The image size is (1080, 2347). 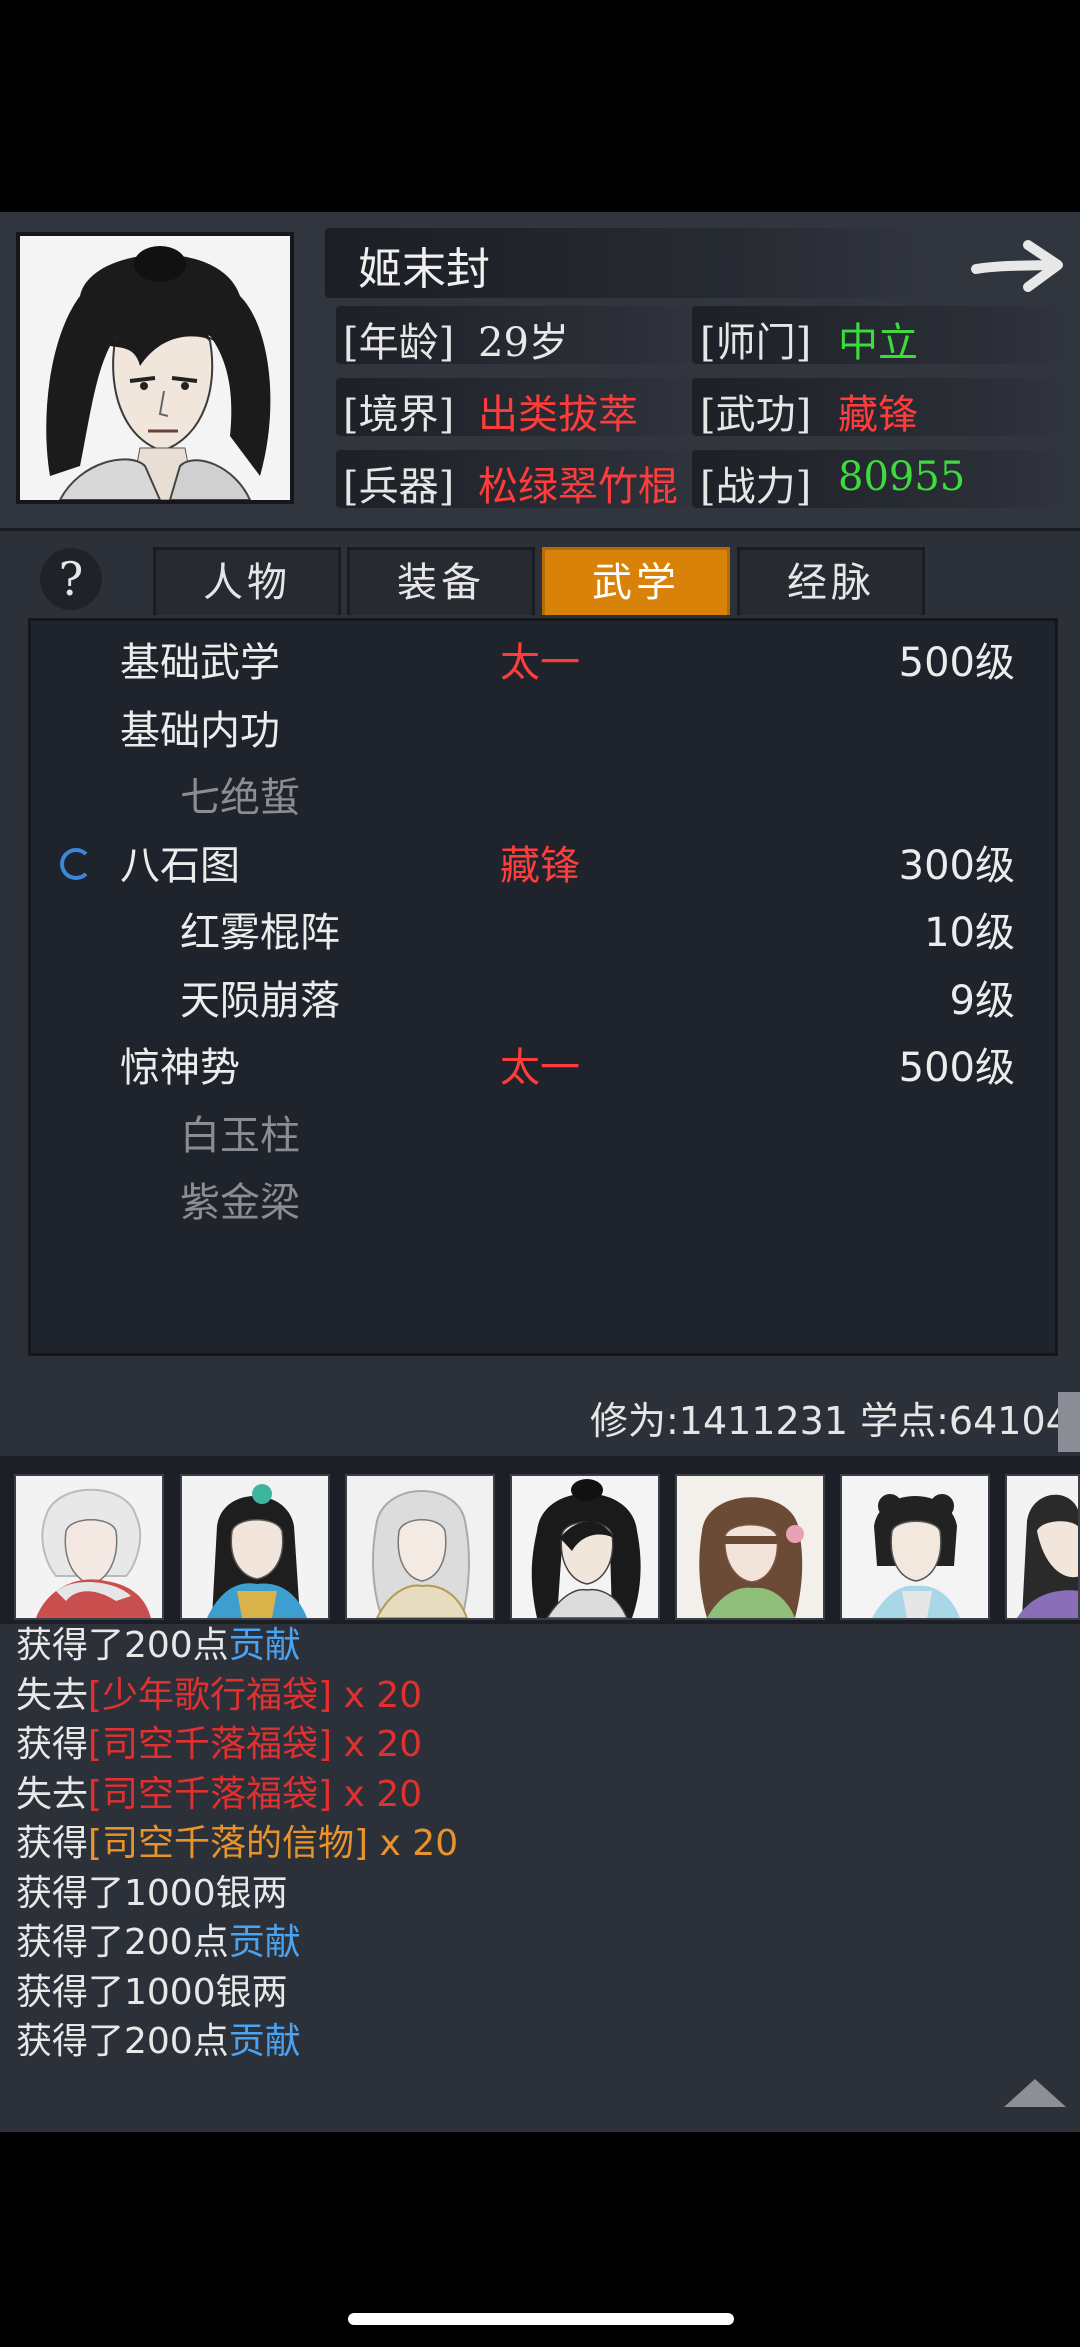 I want to click on realm-value: 出类拔萃, so click(x=558, y=415).